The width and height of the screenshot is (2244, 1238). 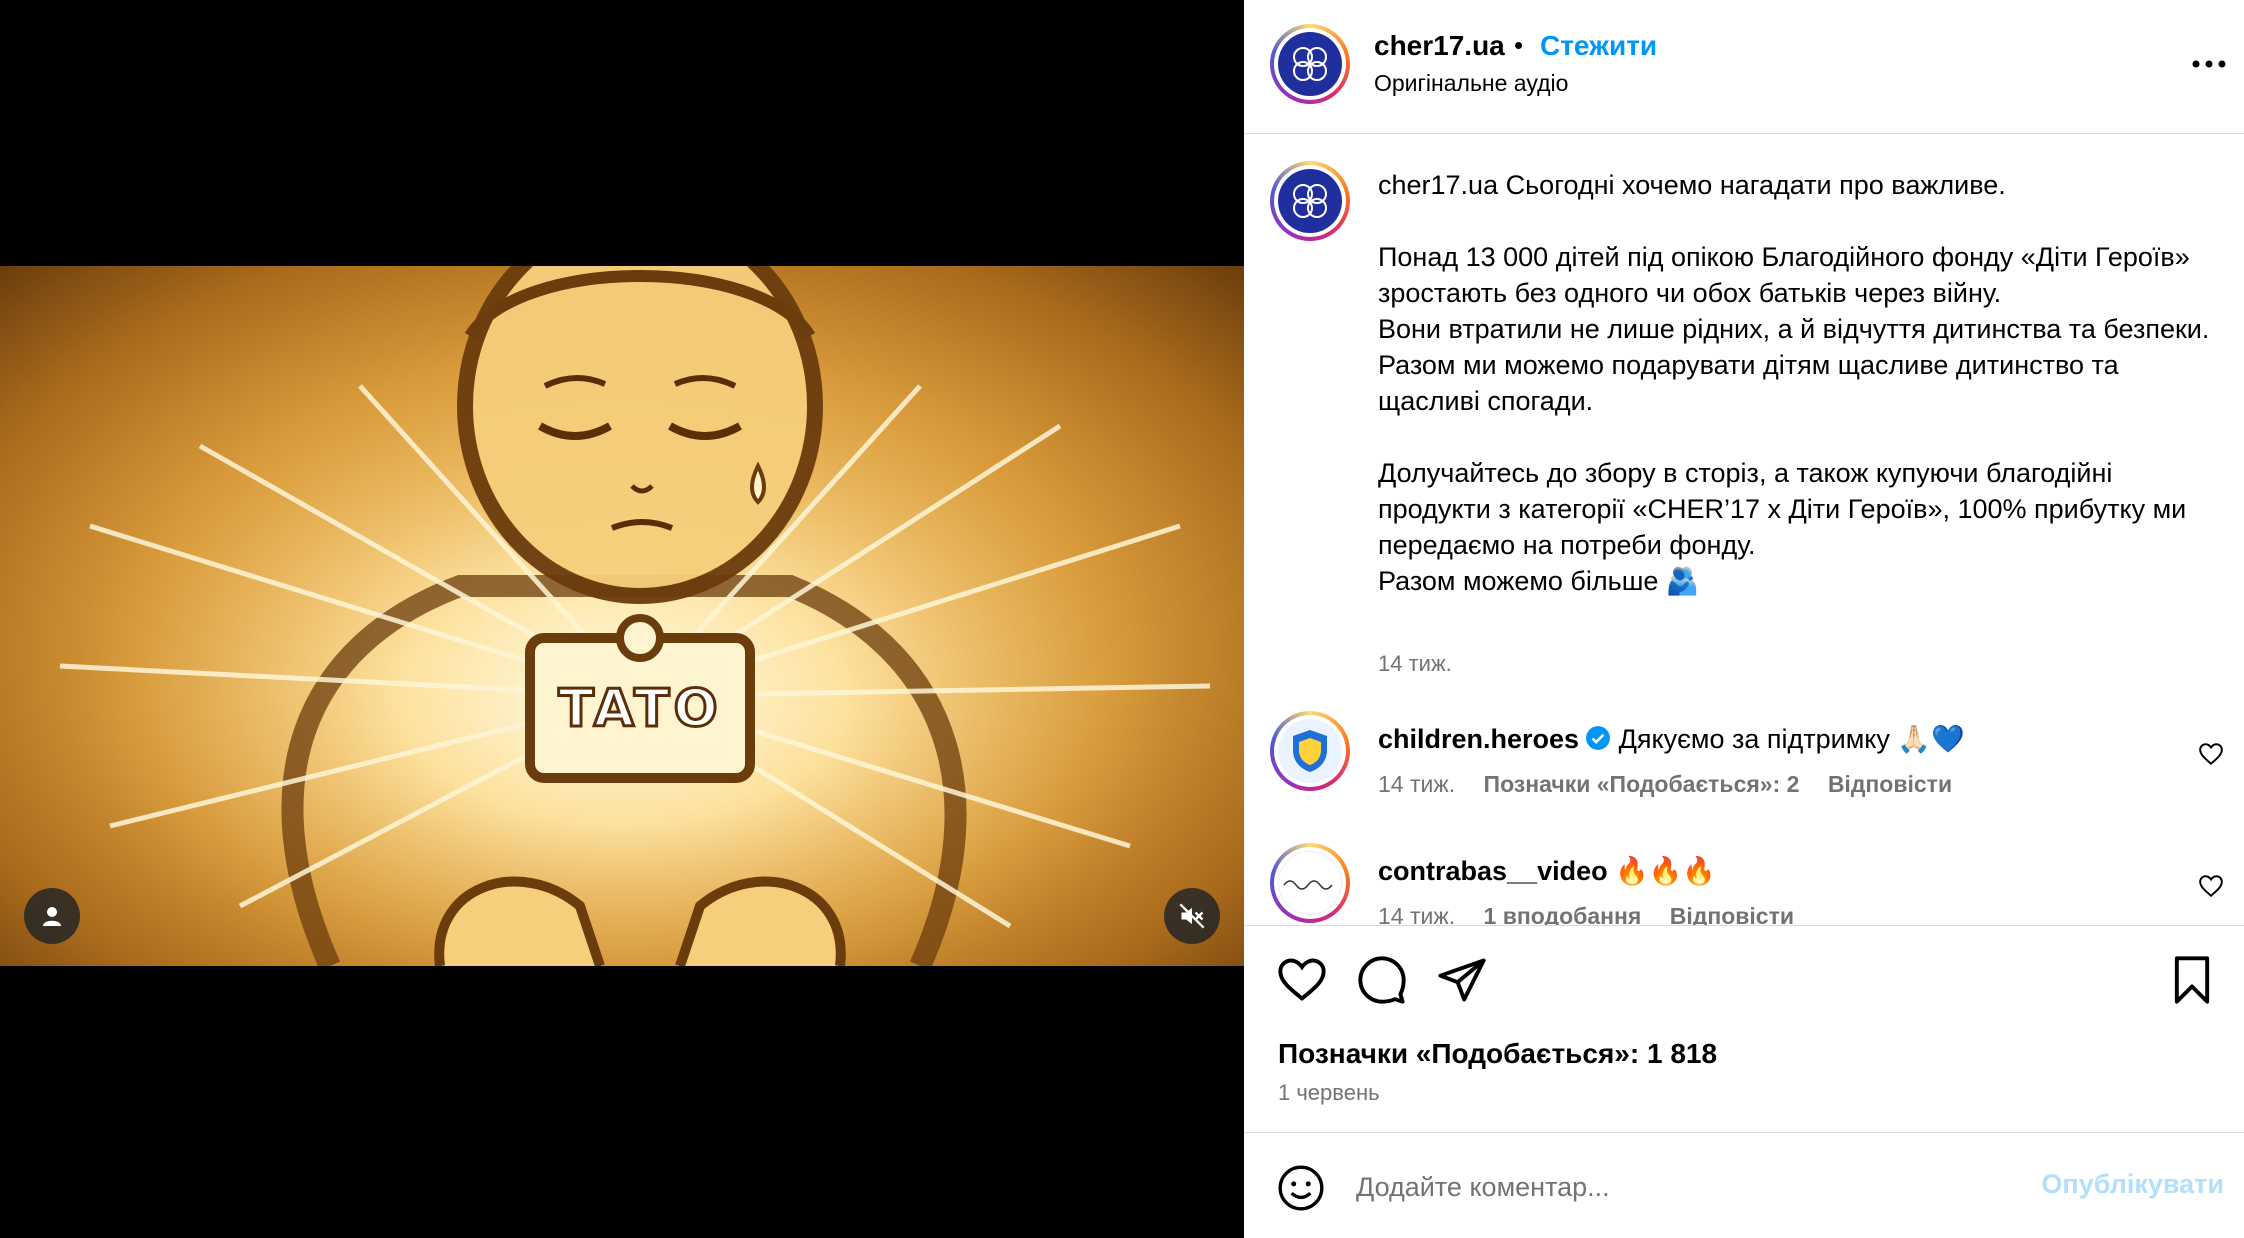 I want to click on comment-text: Дякуємо за підтримку 🙏🏻💙, so click(x=1791, y=739).